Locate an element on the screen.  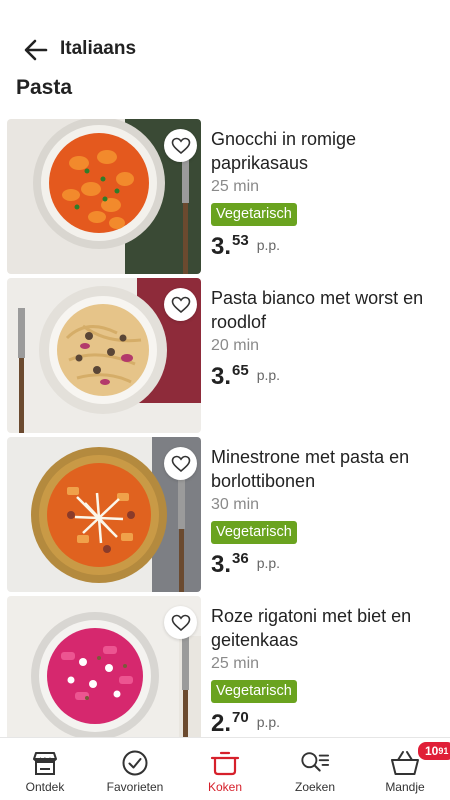
cart-total-badge: 1091 is located at coordinates (433, 751).